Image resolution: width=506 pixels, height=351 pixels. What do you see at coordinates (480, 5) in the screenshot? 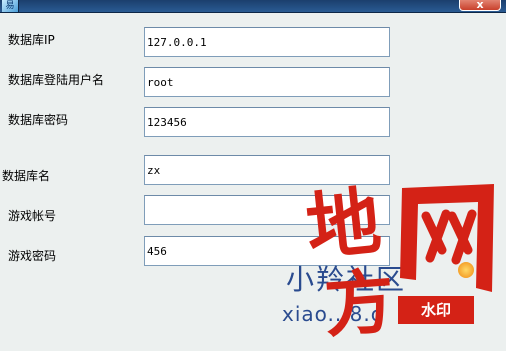
I see `close-button: x` at bounding box center [480, 5].